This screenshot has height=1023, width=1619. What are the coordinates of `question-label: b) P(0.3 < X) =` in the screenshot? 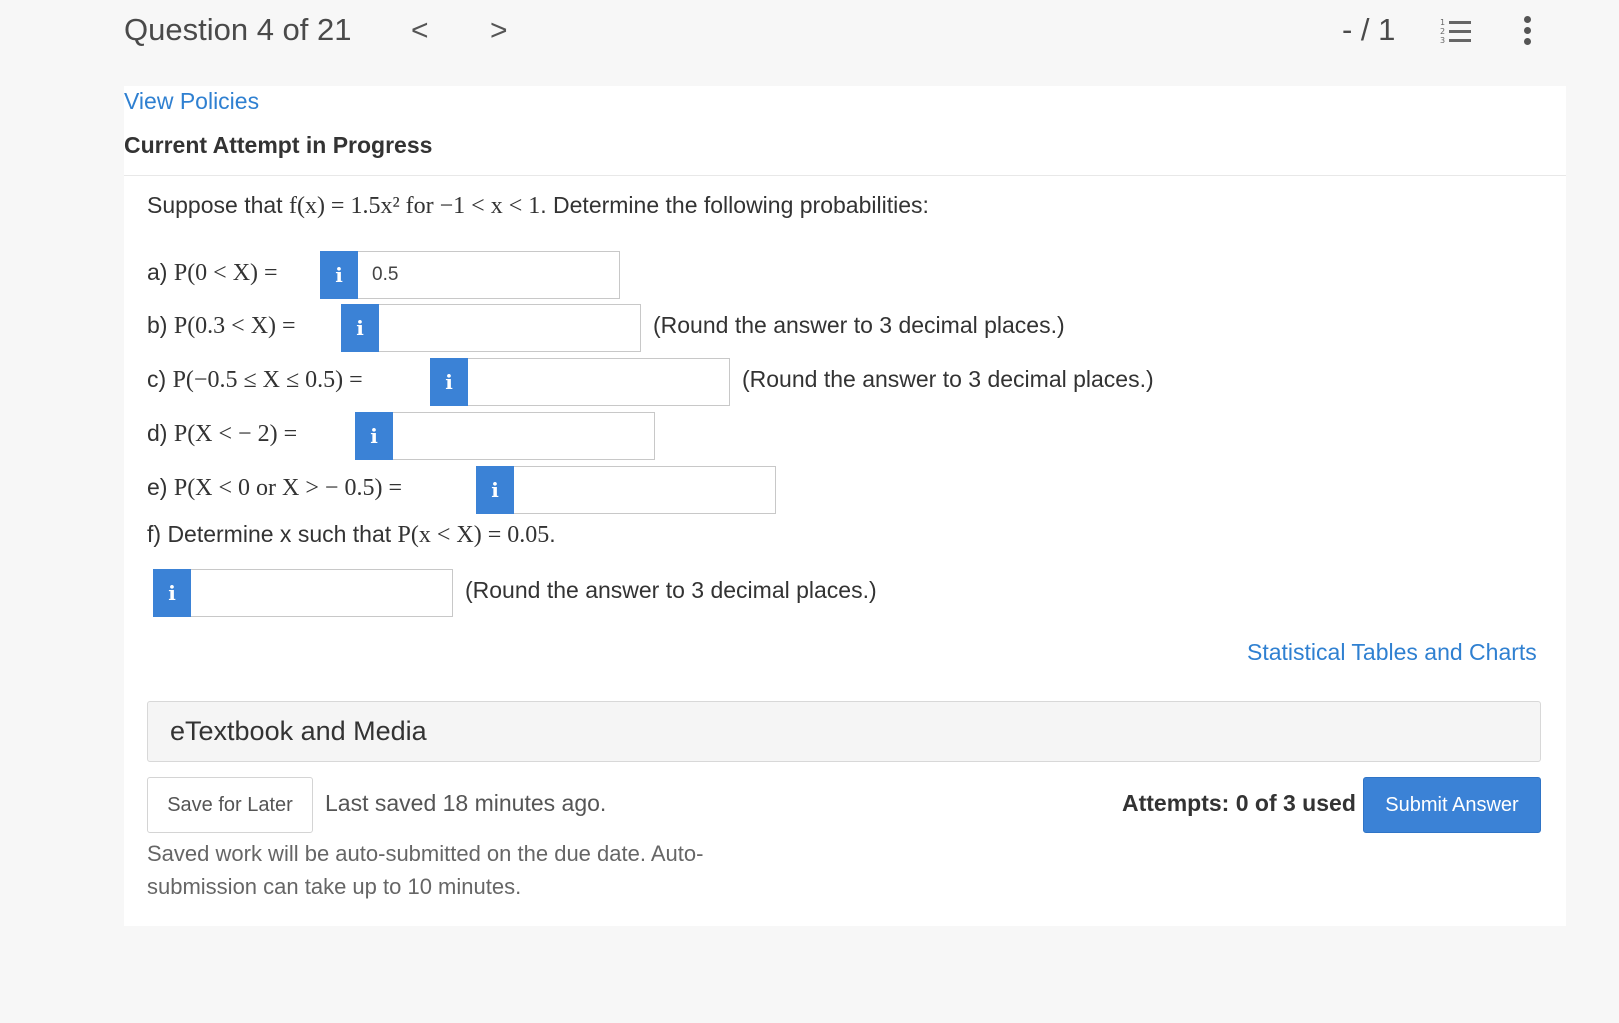 It's located at (221, 326).